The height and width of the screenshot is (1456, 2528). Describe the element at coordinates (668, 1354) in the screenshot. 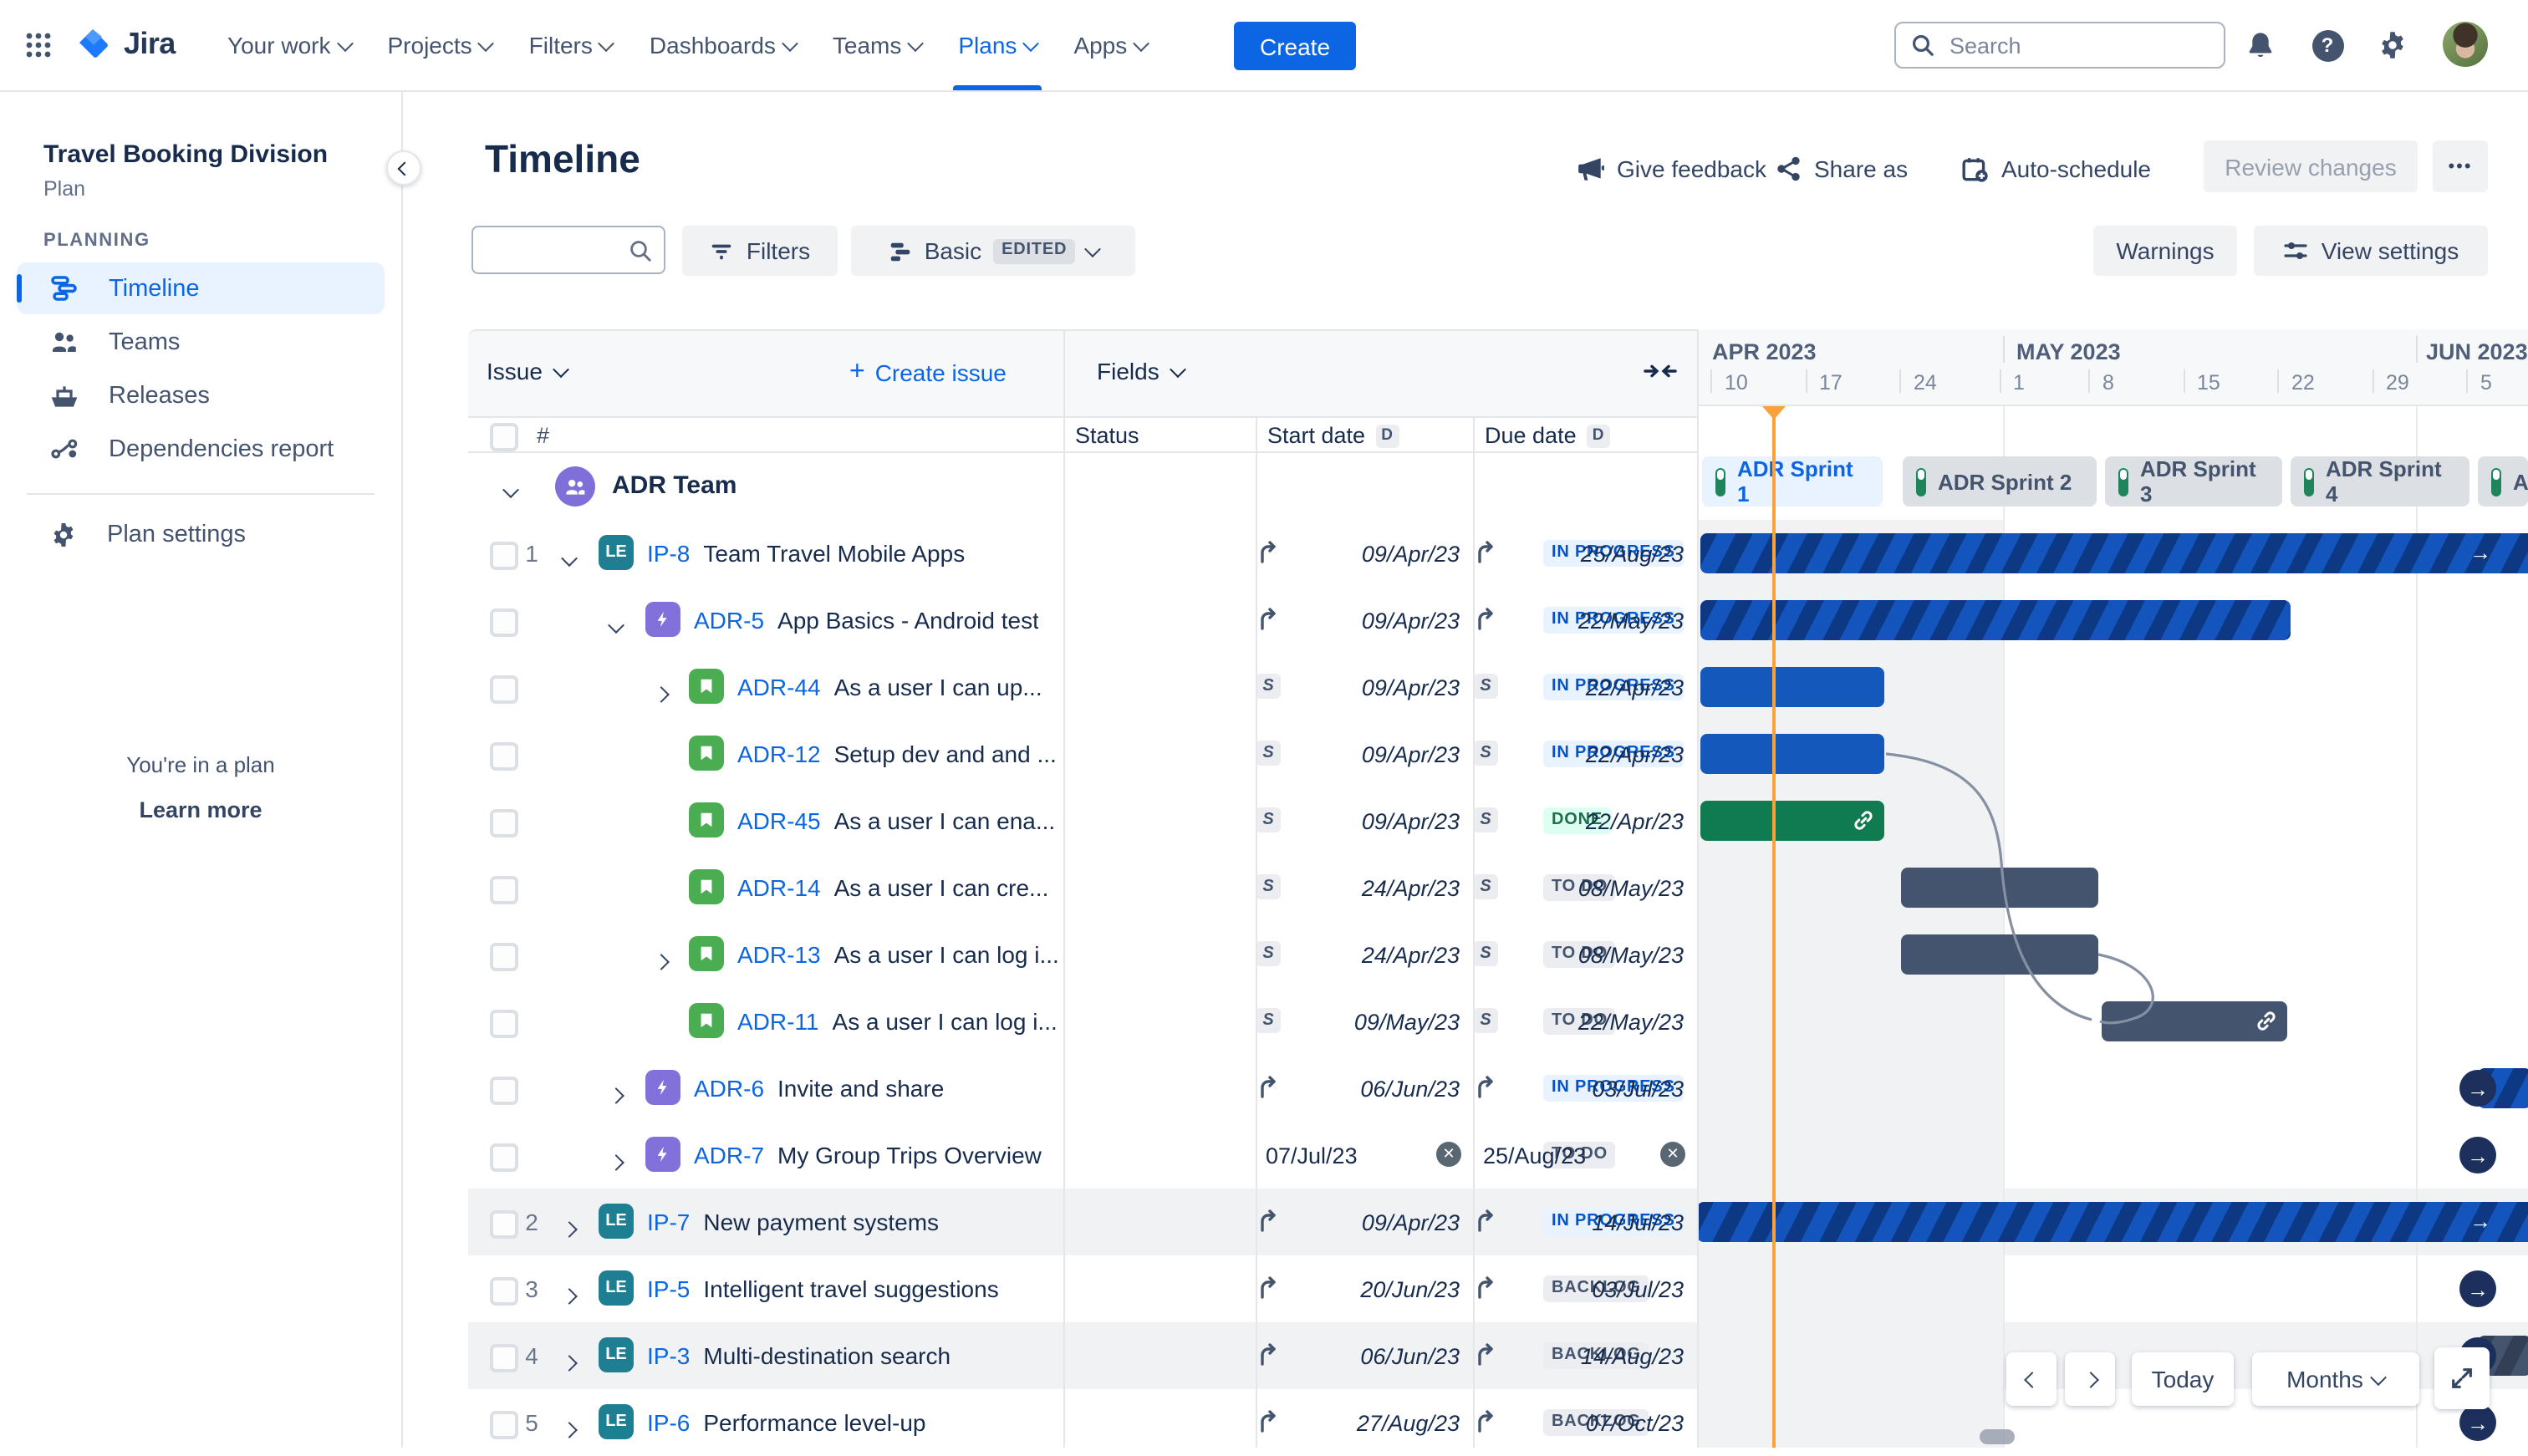

I see `issue-key: IP-3` at that location.